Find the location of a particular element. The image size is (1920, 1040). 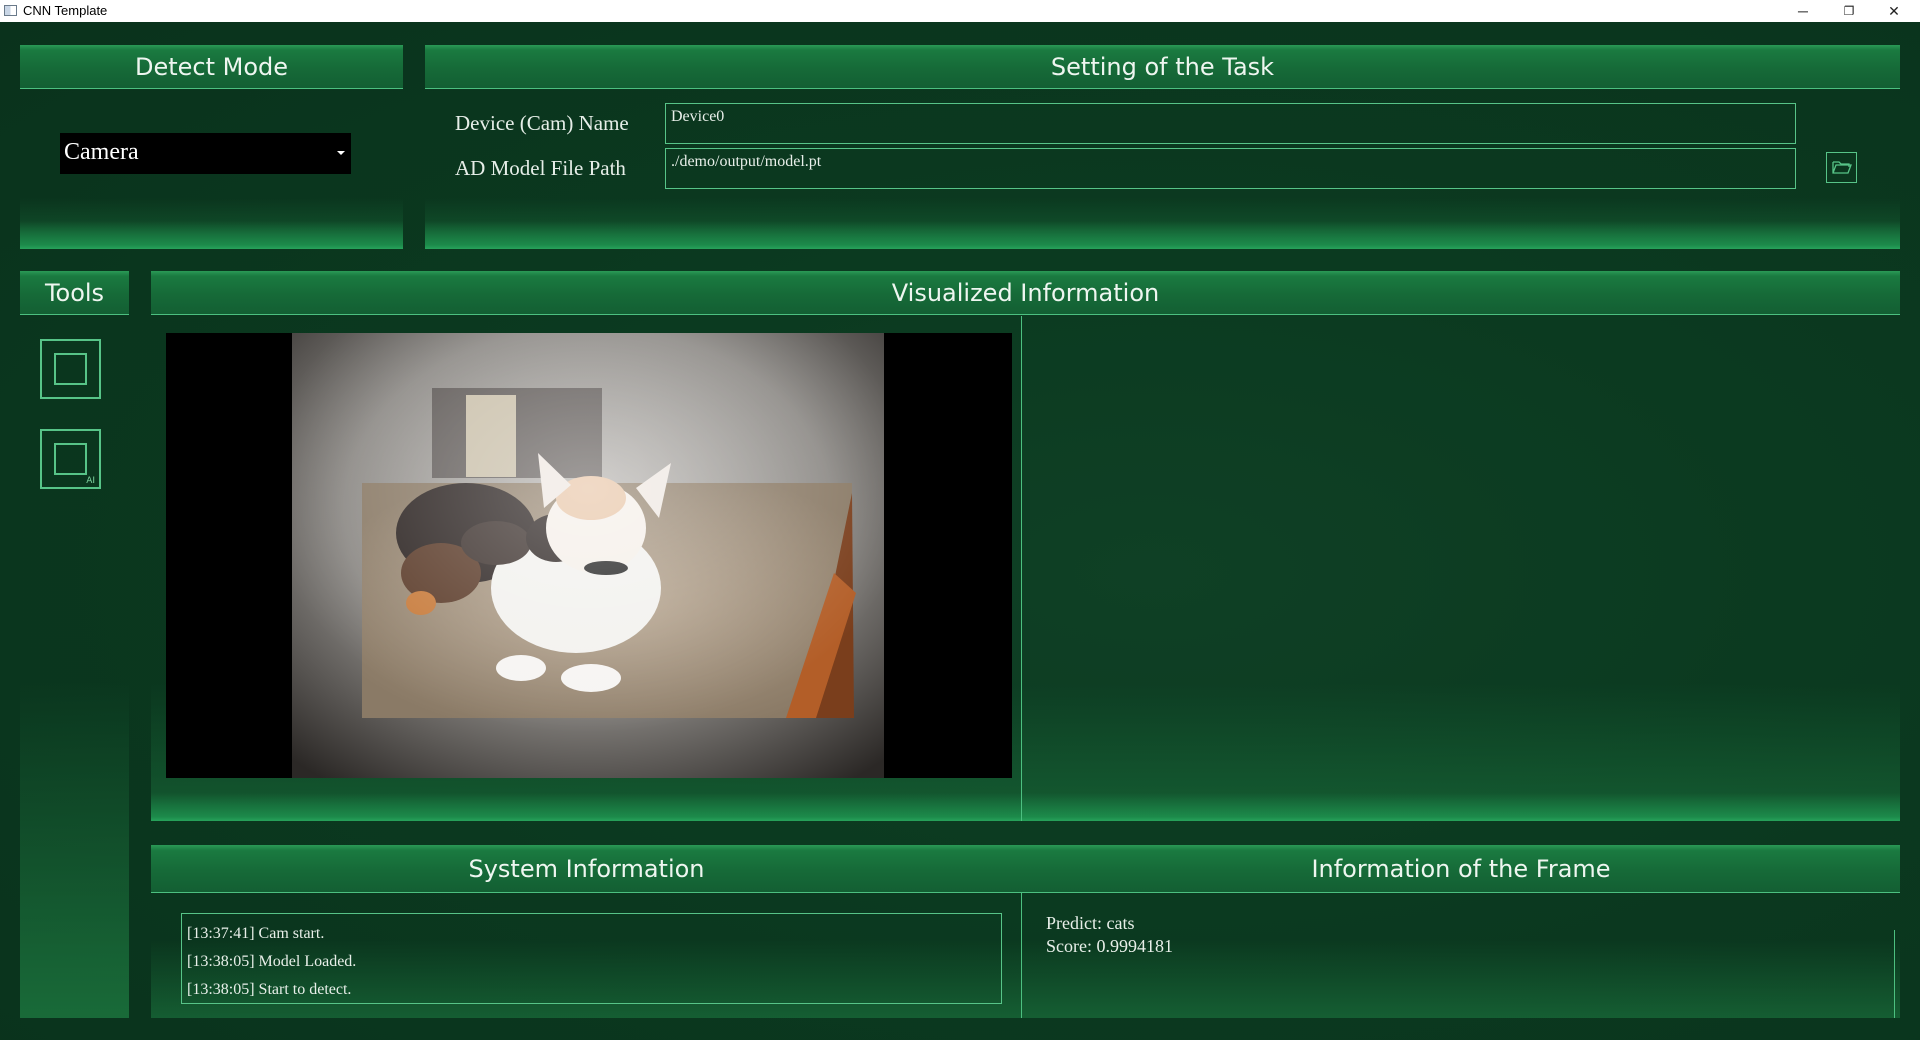

ai-box-tool-button: AI is located at coordinates (70, 459).